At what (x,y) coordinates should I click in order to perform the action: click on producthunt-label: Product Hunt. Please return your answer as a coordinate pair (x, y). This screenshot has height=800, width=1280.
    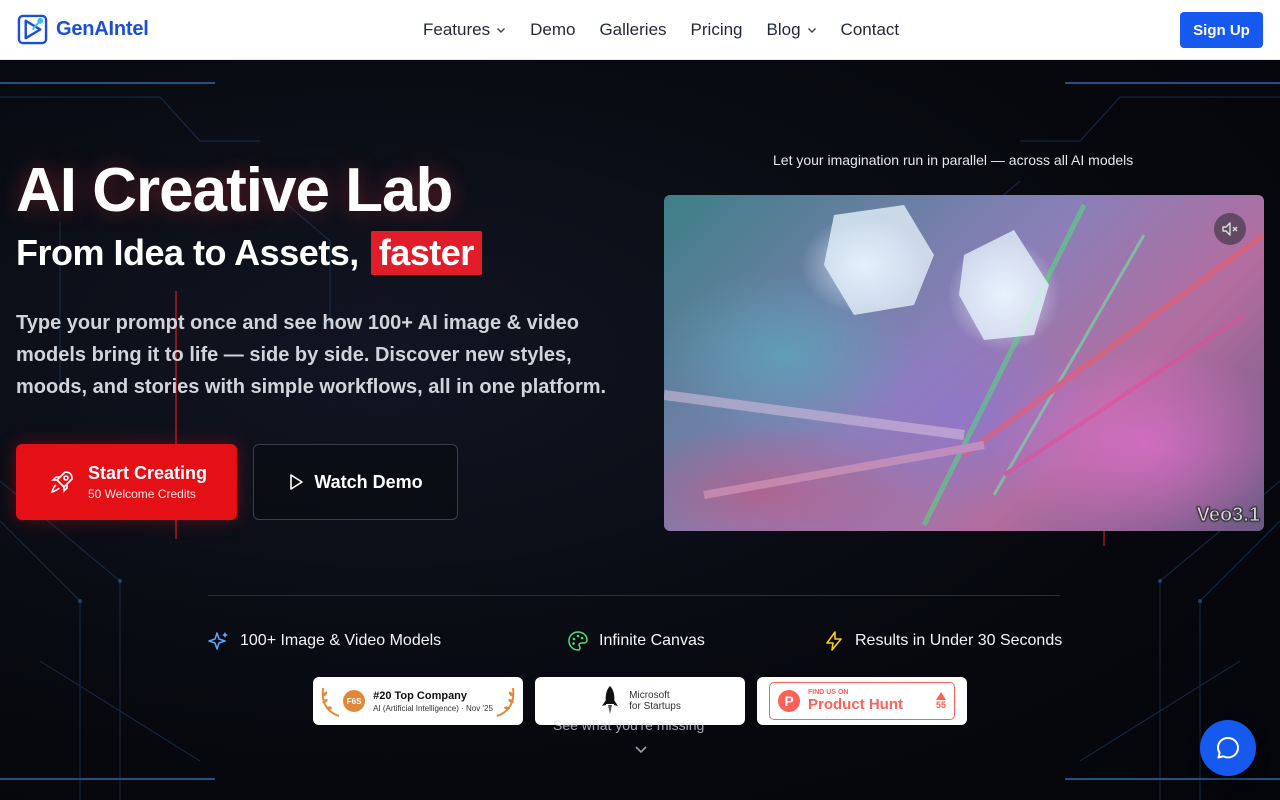
    Looking at the image, I should click on (855, 704).